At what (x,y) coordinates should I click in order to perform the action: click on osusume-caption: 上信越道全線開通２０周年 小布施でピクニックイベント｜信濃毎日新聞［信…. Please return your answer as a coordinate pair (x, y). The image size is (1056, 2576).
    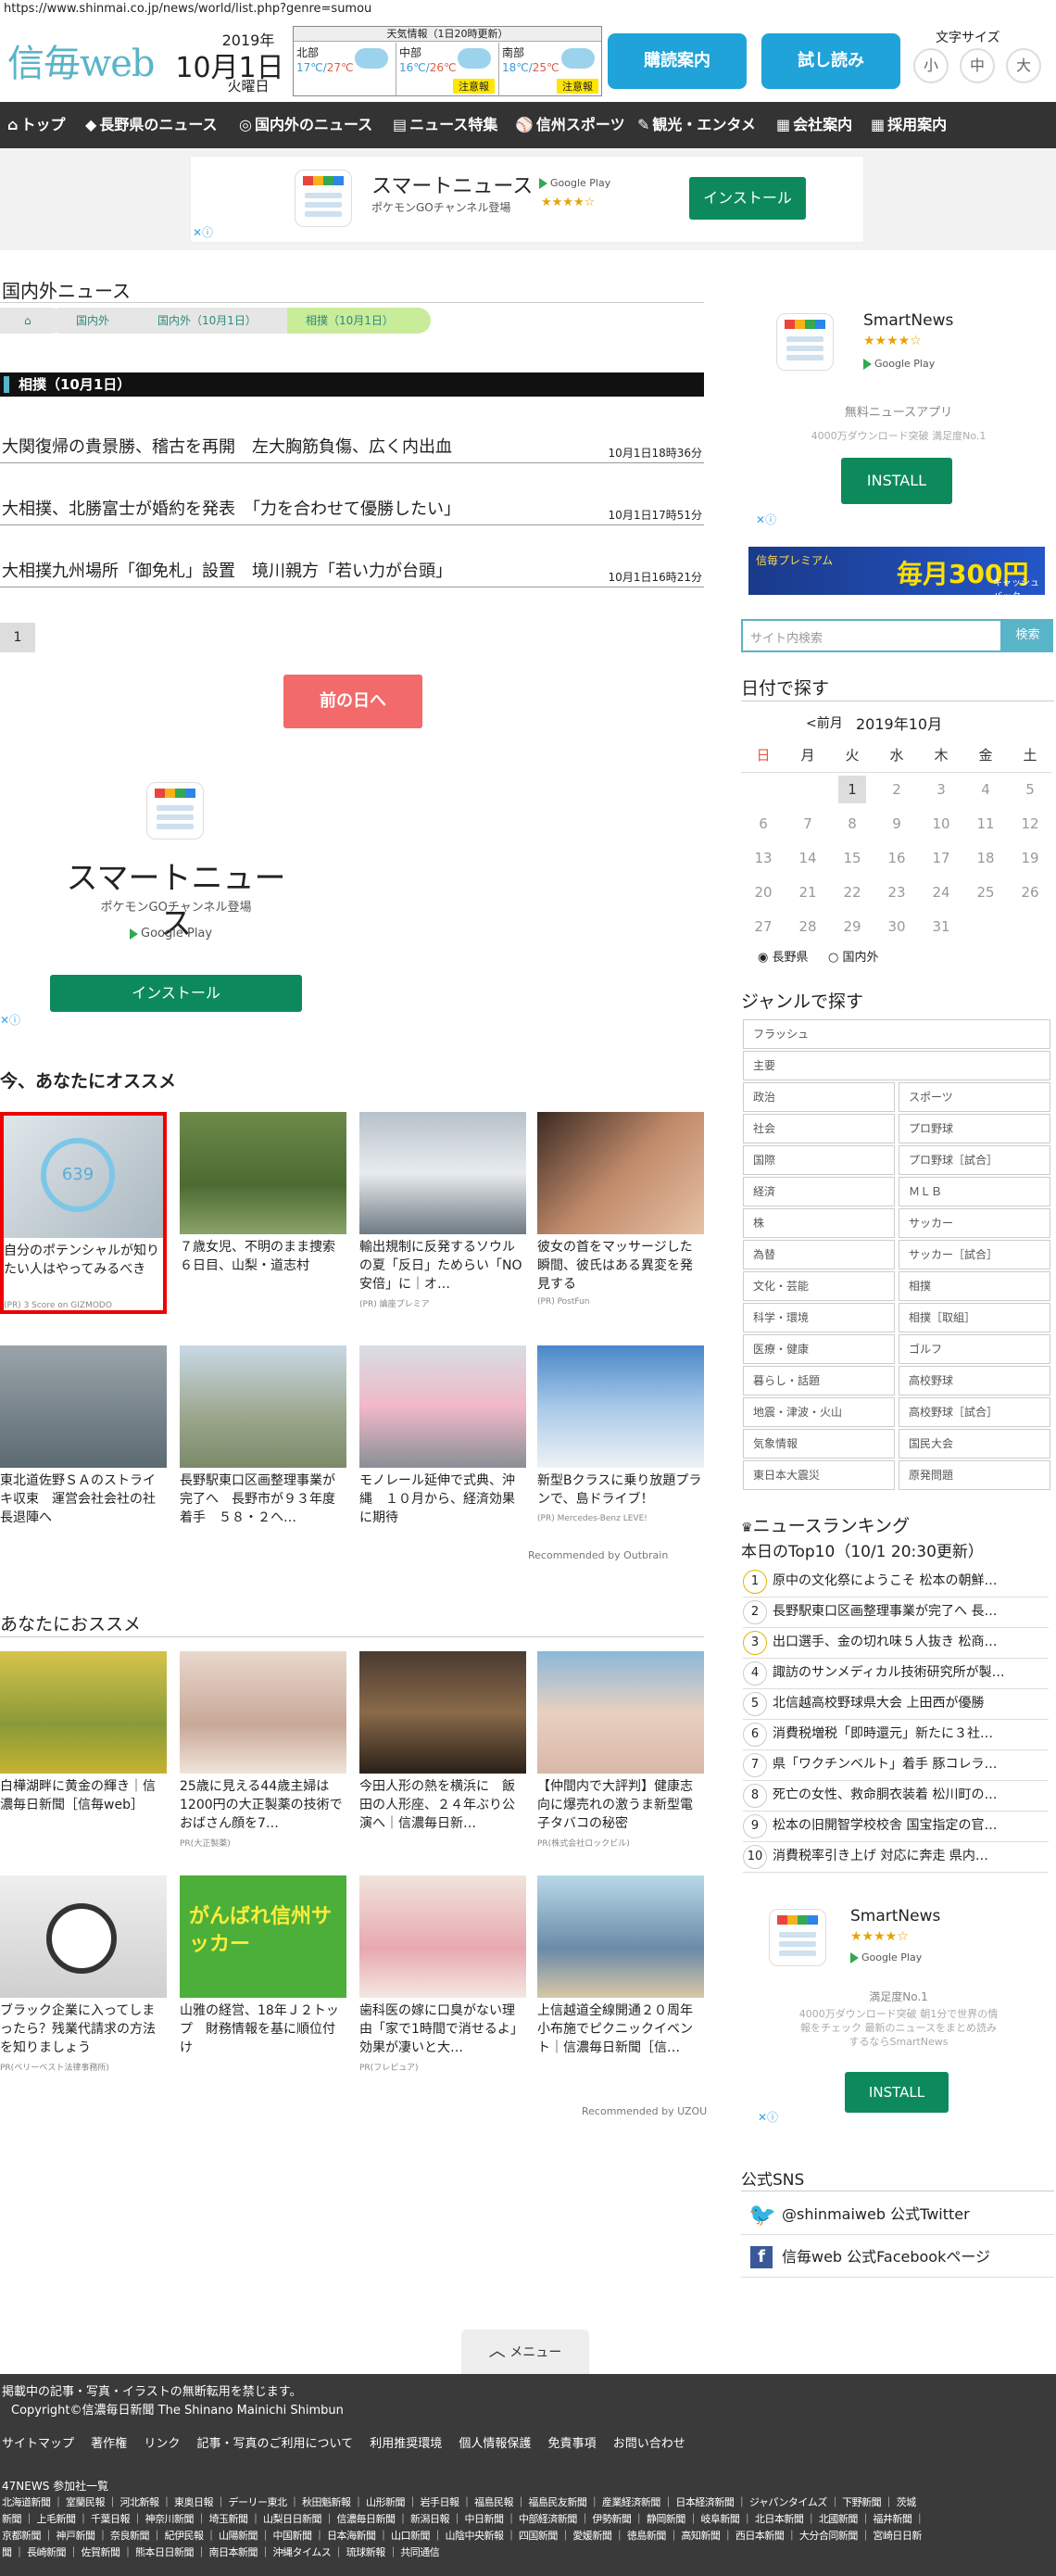
    Looking at the image, I should click on (621, 2030).